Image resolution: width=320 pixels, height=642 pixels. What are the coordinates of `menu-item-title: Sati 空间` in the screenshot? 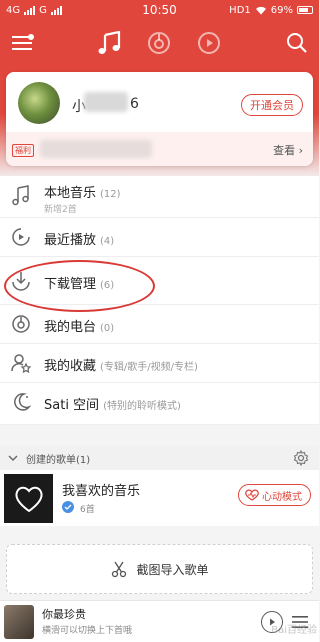 It's located at (72, 405).